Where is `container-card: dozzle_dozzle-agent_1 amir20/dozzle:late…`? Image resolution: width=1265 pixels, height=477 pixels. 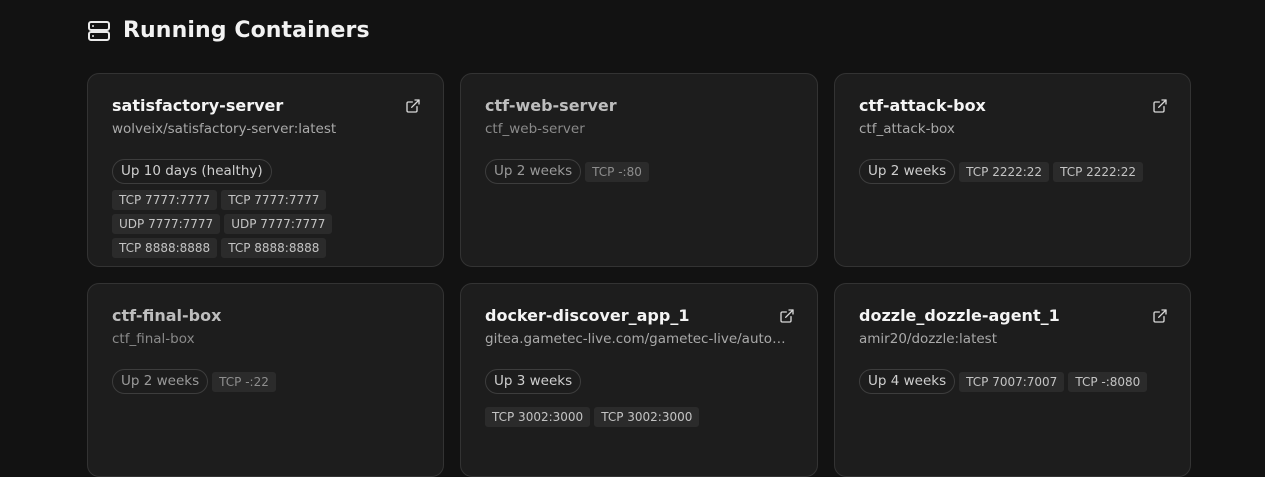 container-card: dozzle_dozzle-agent_1 amir20/dozzle:late… is located at coordinates (1012, 380).